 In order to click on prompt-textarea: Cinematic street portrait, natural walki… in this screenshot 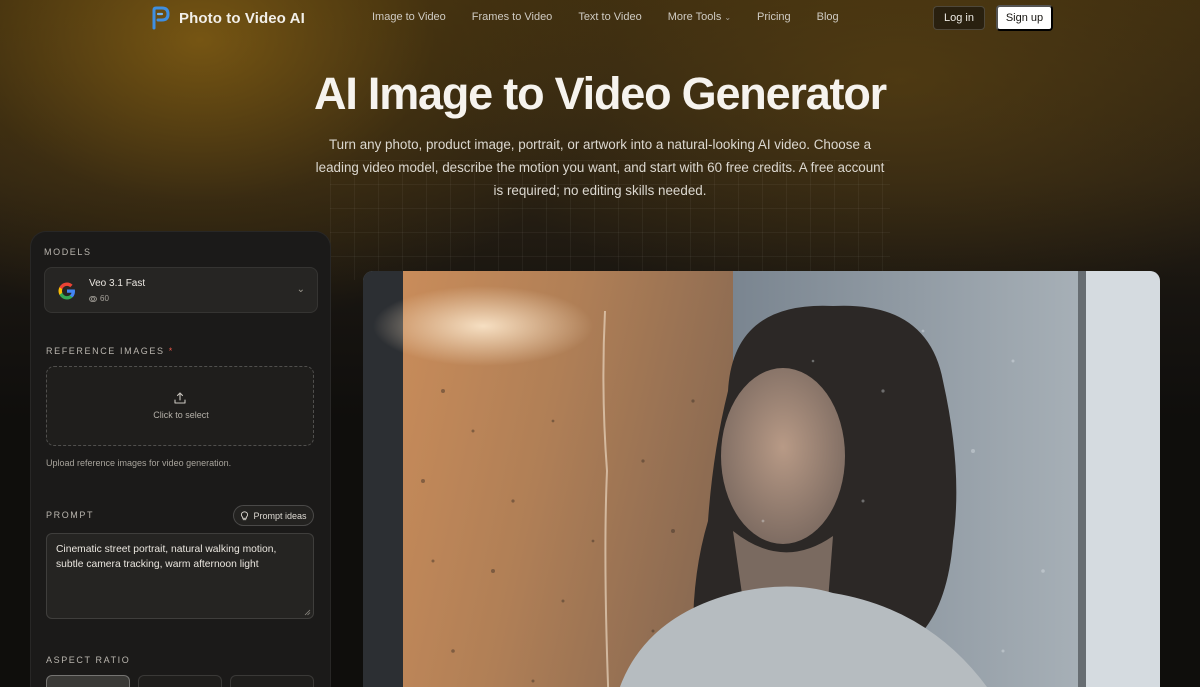, I will do `click(180, 576)`.